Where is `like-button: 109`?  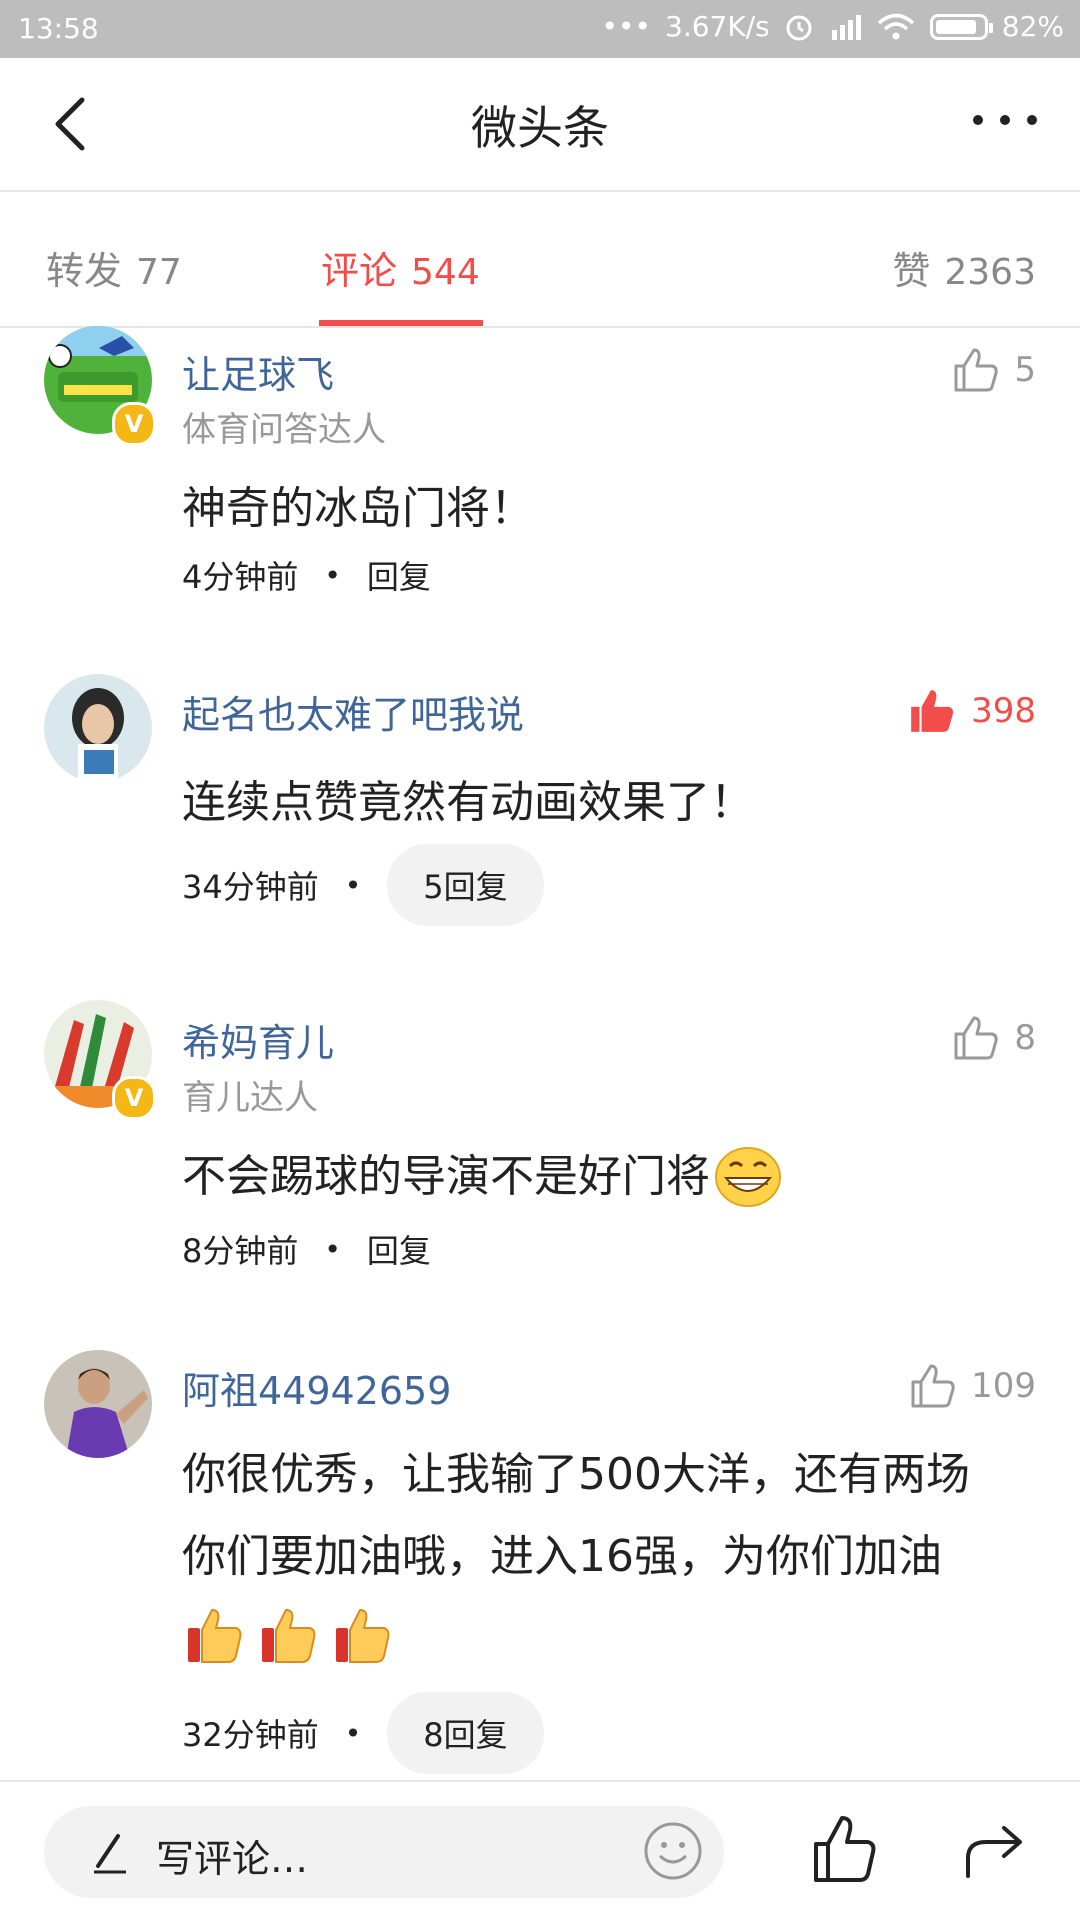 like-button: 109 is located at coordinates (972, 1386).